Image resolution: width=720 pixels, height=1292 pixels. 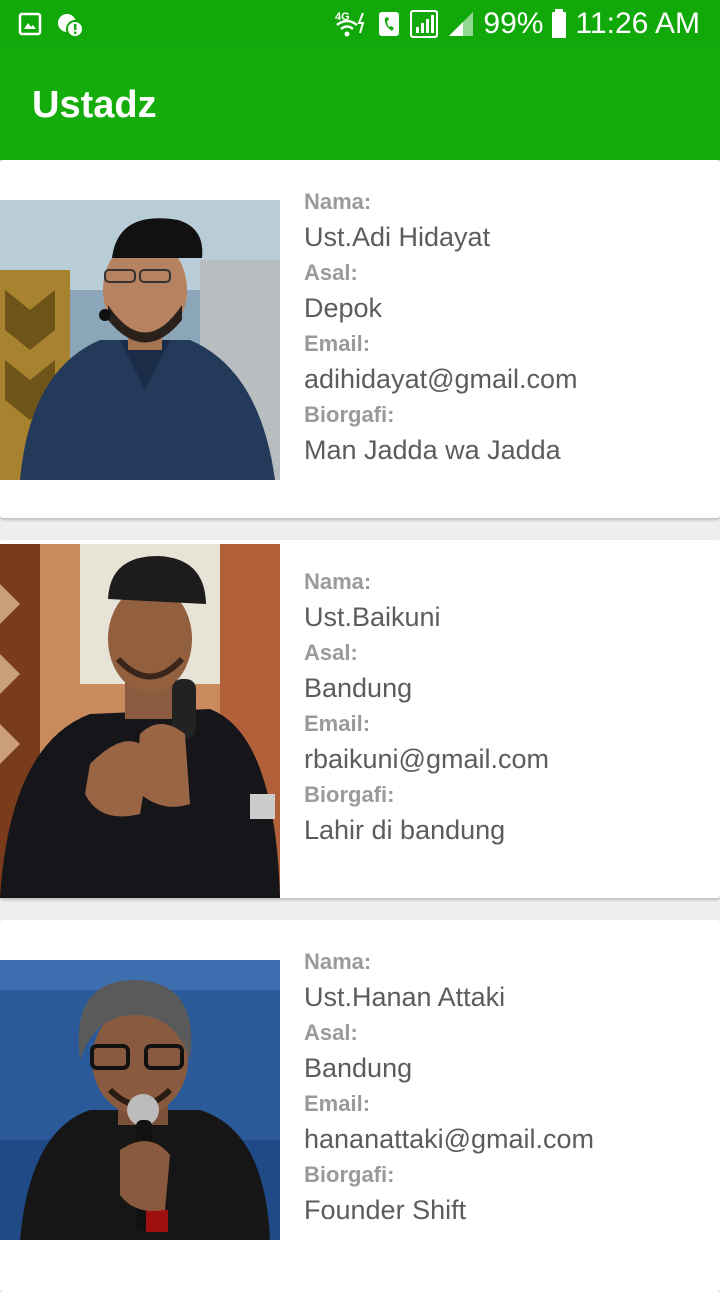 I want to click on email-value: hananattaki@gmail.com, so click(x=449, y=1139).